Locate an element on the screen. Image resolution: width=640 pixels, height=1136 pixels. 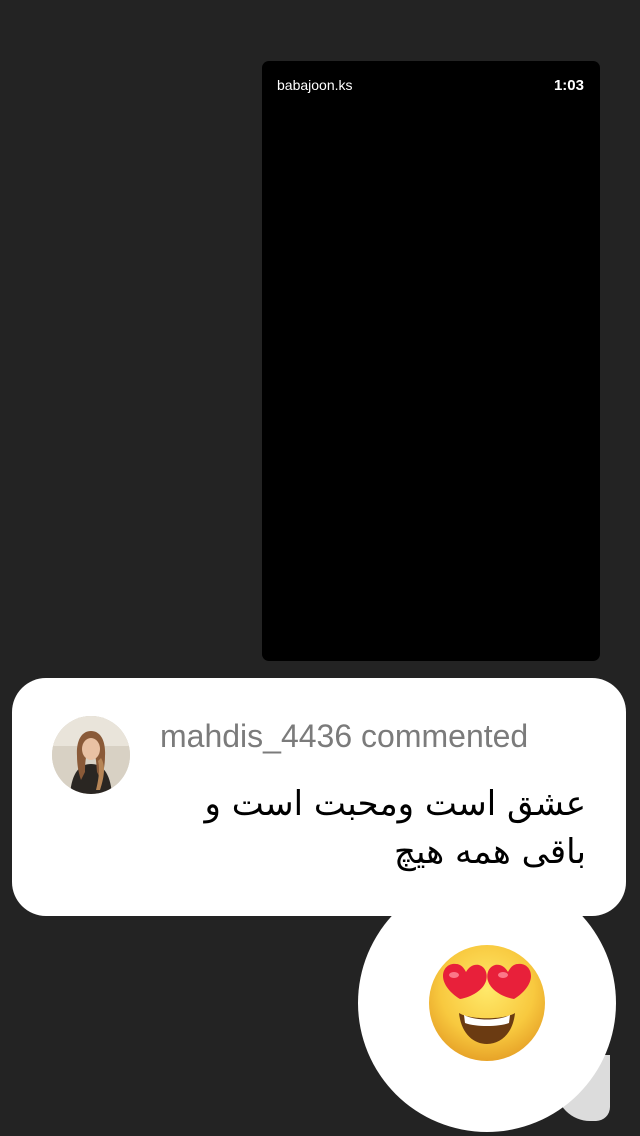
reaction-bubble is located at coordinates (487, 1003).